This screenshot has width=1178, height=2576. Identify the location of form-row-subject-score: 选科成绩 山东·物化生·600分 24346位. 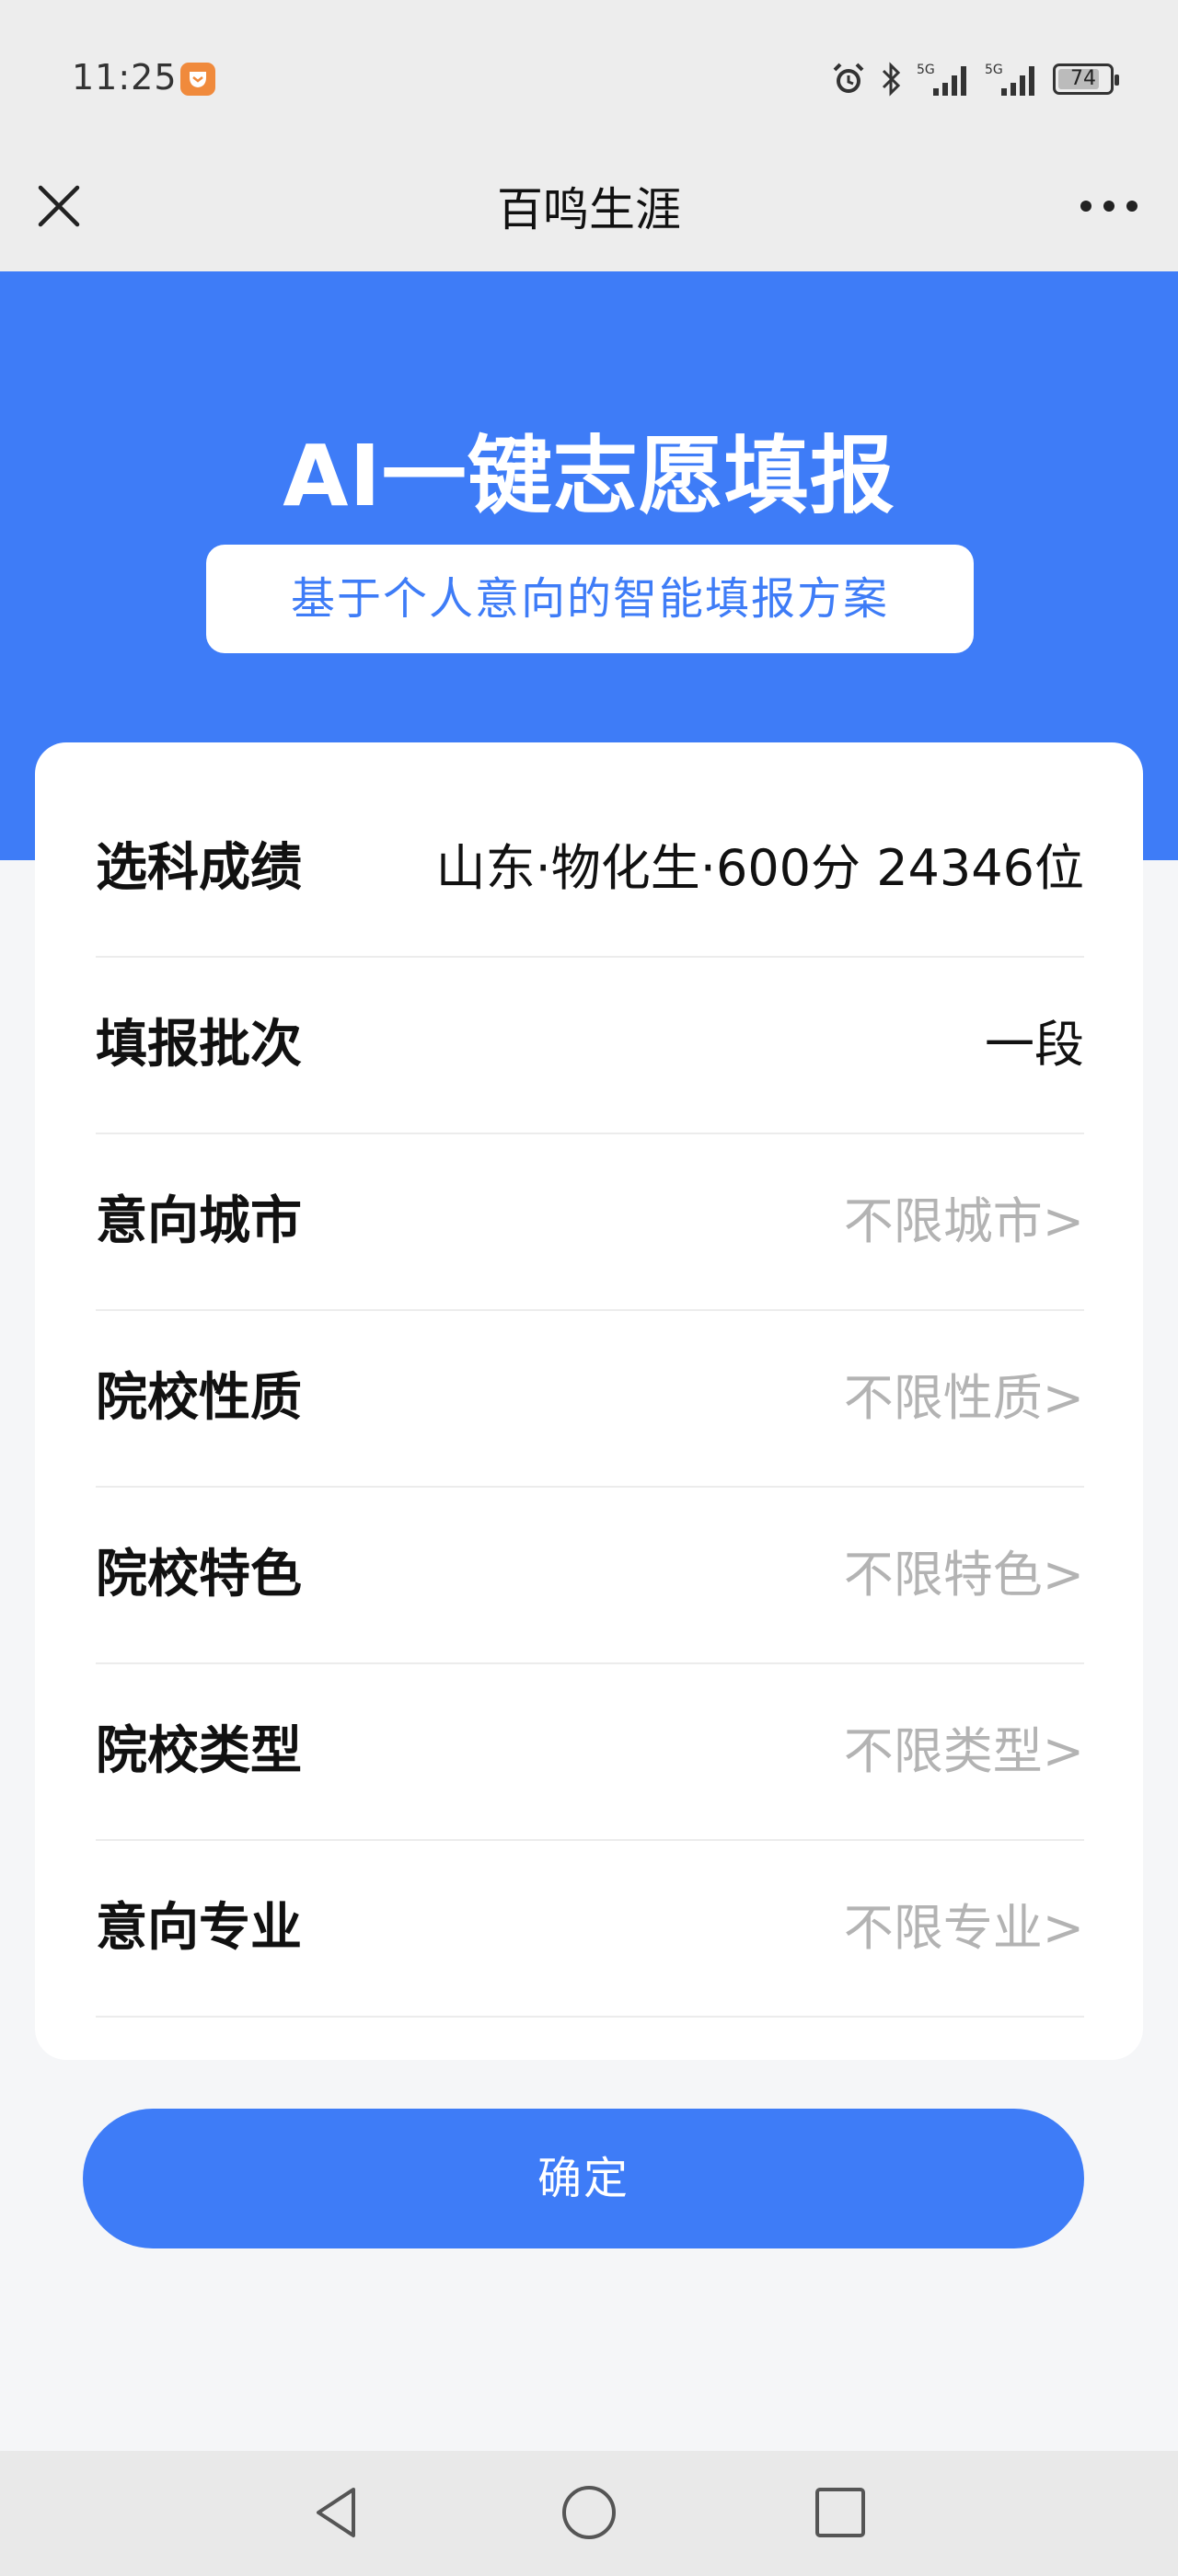
(590, 869).